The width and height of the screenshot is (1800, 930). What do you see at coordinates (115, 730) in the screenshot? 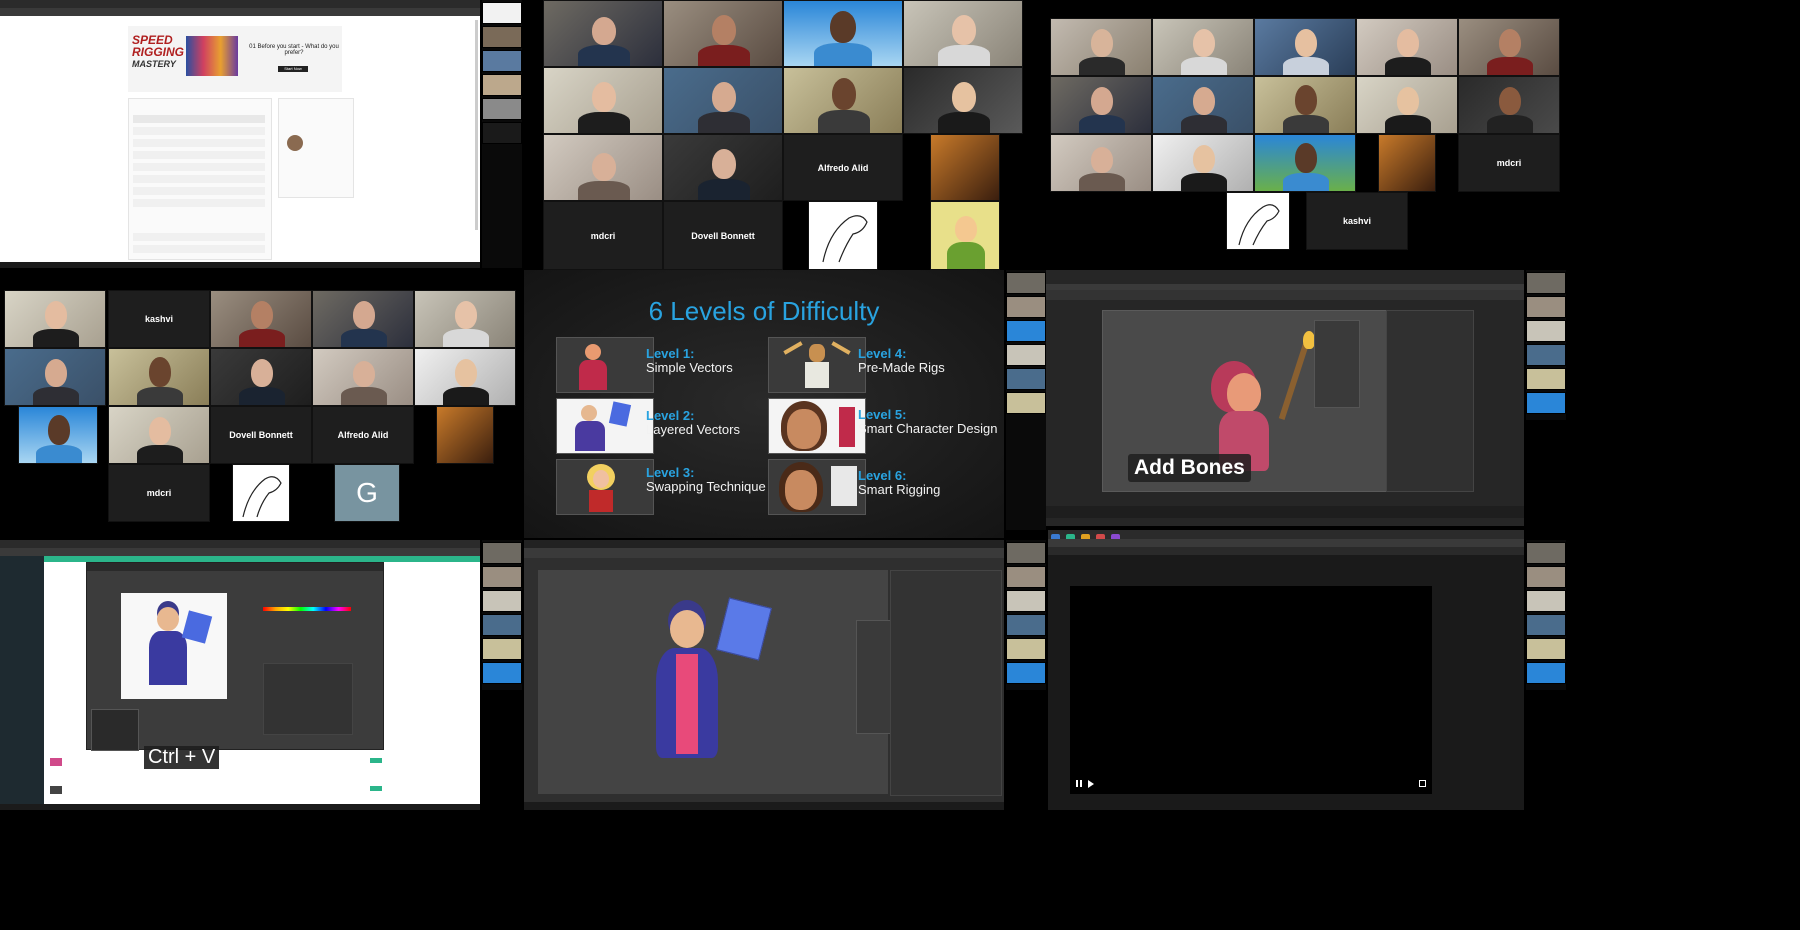
I see `ps-dialog` at bounding box center [115, 730].